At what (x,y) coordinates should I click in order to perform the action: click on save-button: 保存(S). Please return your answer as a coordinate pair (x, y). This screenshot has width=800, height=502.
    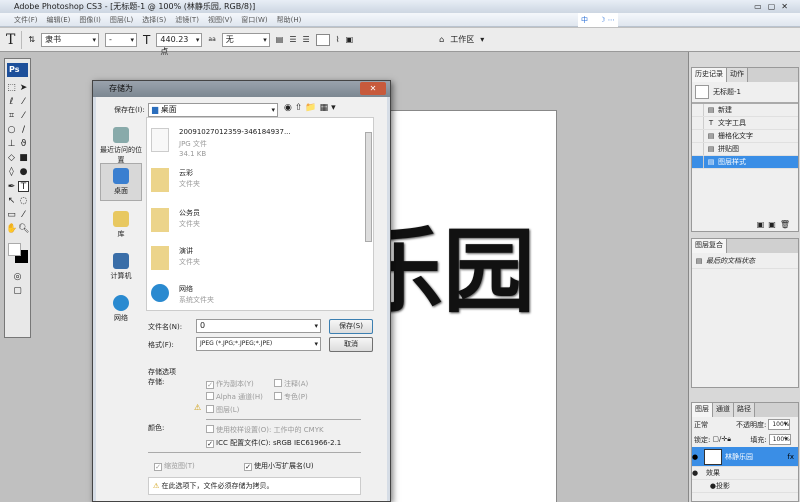
    Looking at the image, I should click on (351, 326).